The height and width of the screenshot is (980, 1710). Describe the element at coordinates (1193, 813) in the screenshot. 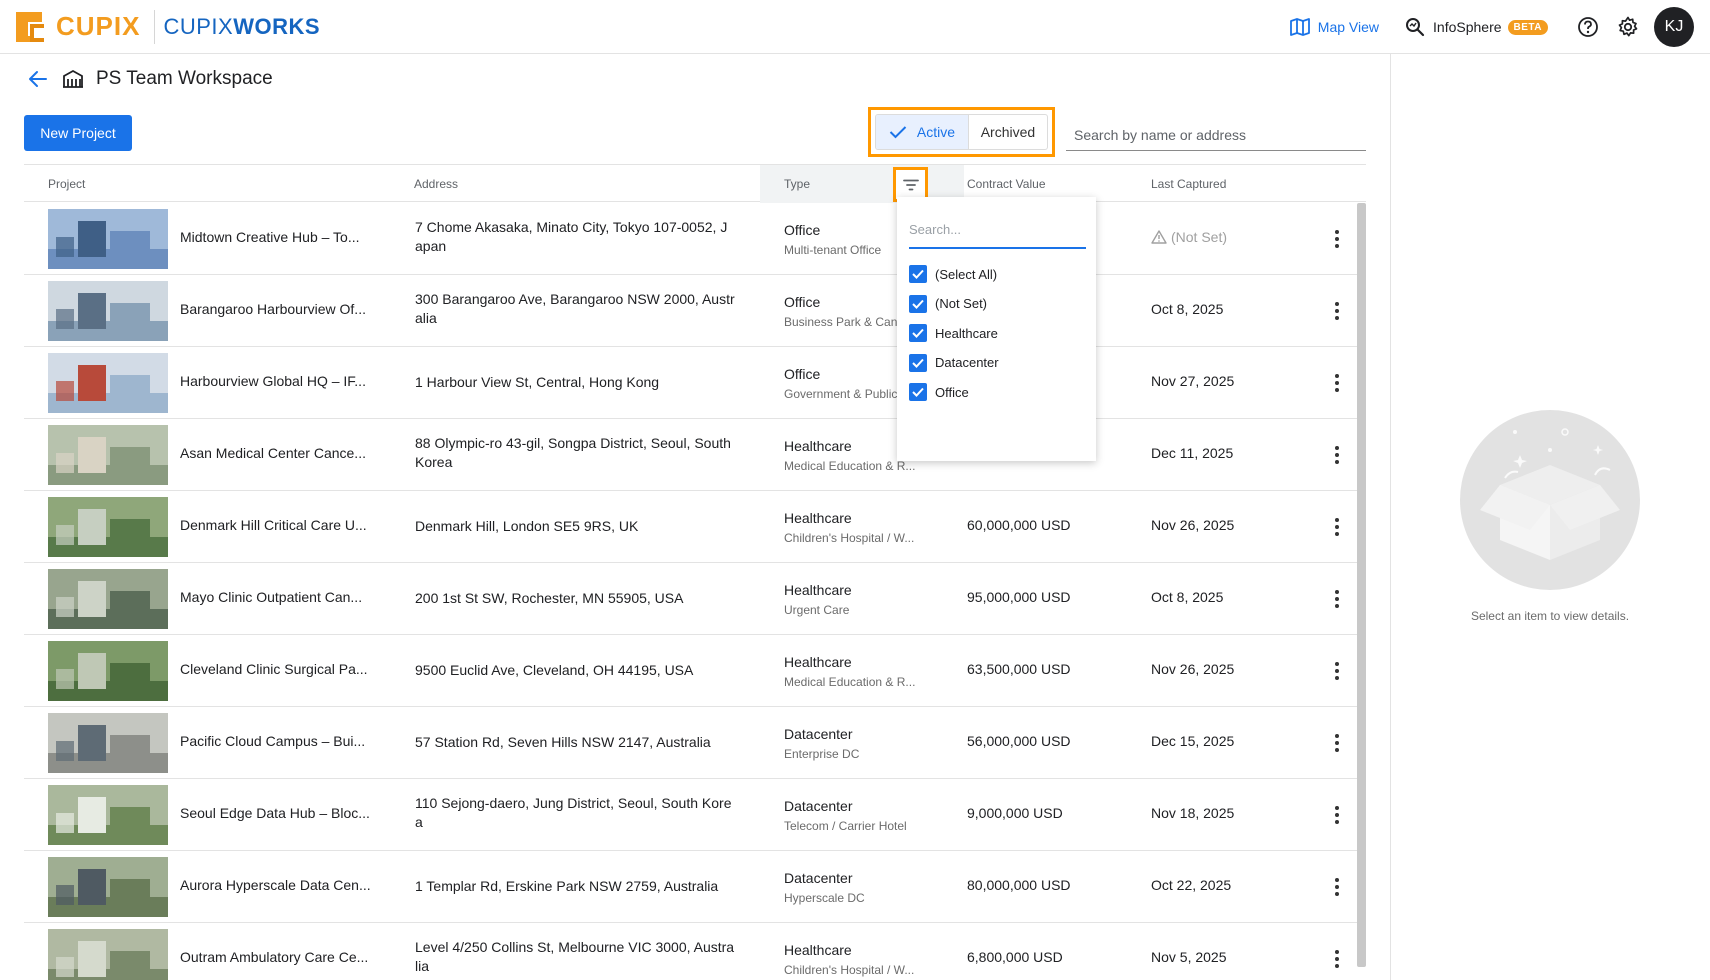

I see `last-captured: Nov 18, 2025` at that location.